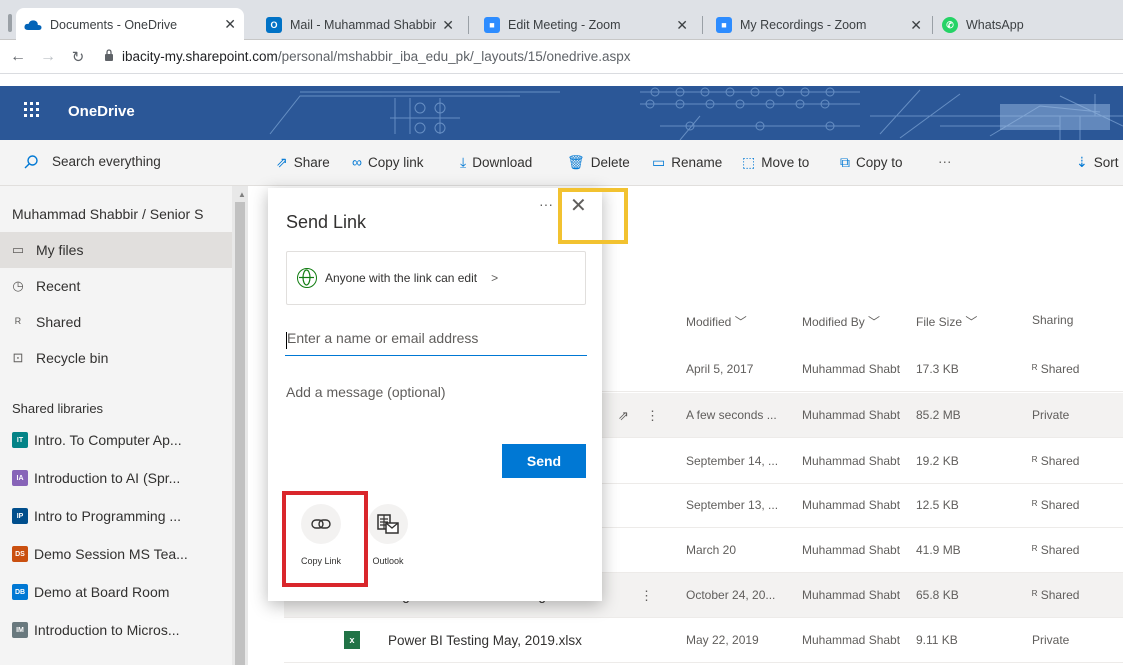 The height and width of the screenshot is (665, 1123). I want to click on delete-label: Delete, so click(610, 162).